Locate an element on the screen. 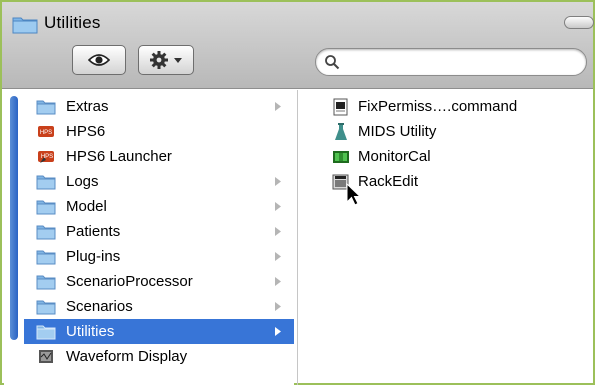 Image resolution: width=595 pixels, height=385 pixels. list-item-label: MonitorCal is located at coordinates (394, 156).